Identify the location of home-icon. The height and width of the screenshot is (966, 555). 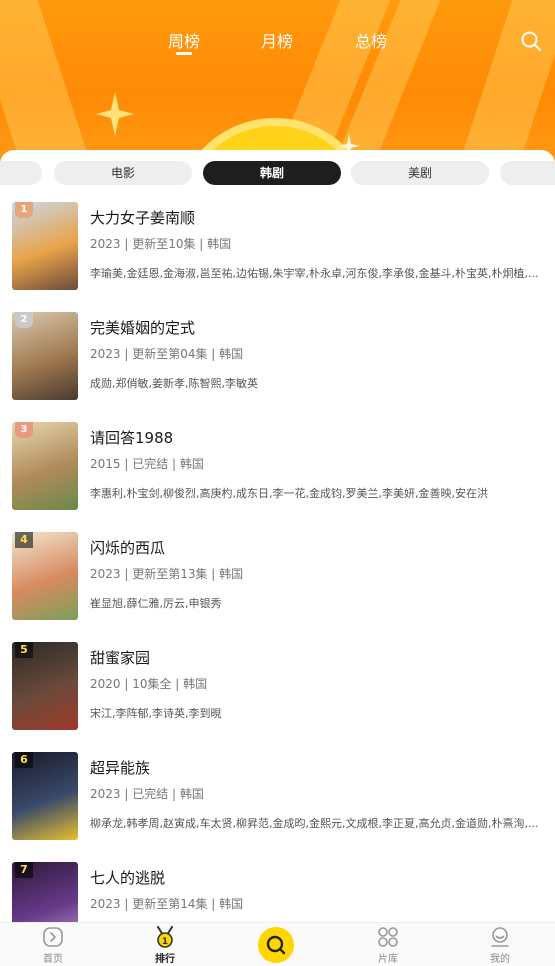
(53, 937).